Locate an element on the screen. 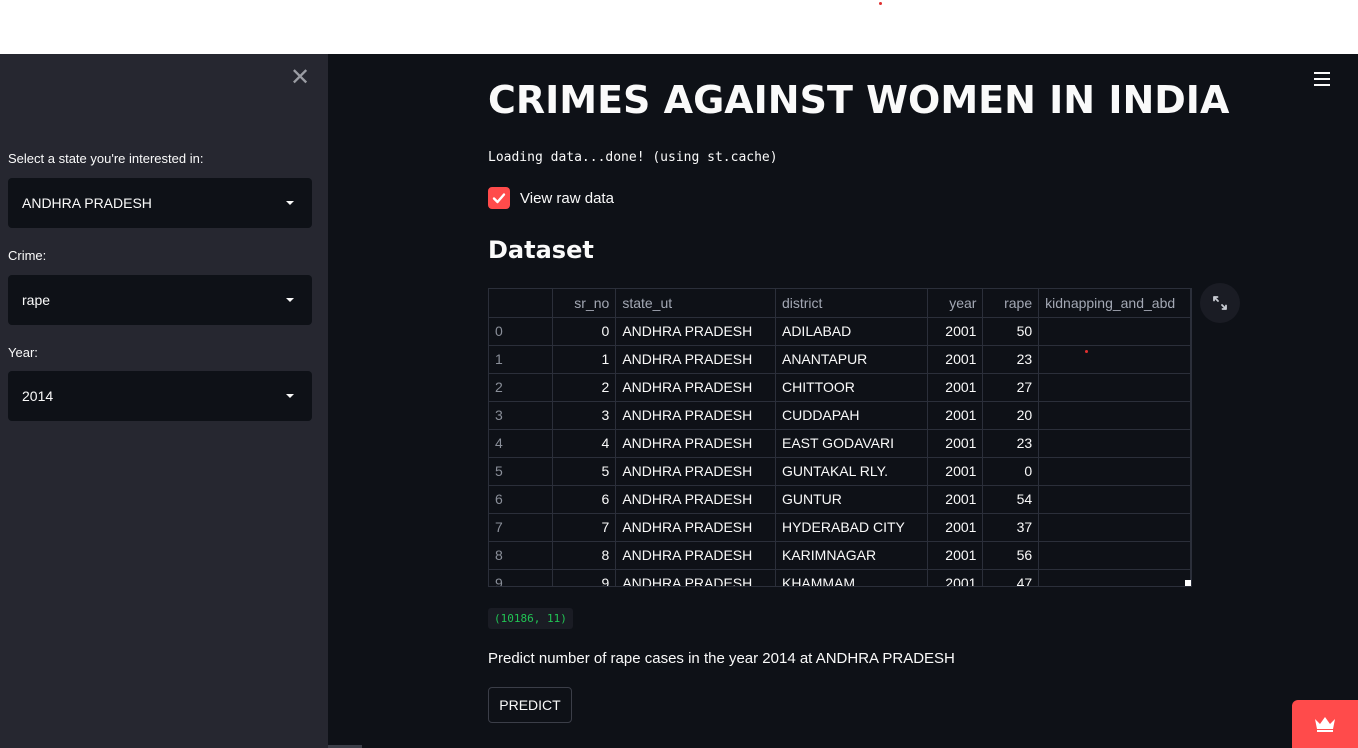 This screenshot has width=1358, height=748. table-row: 4 4 ANDHRA PRADESH EAST GODAVARI 2001 23 is located at coordinates (840, 443).